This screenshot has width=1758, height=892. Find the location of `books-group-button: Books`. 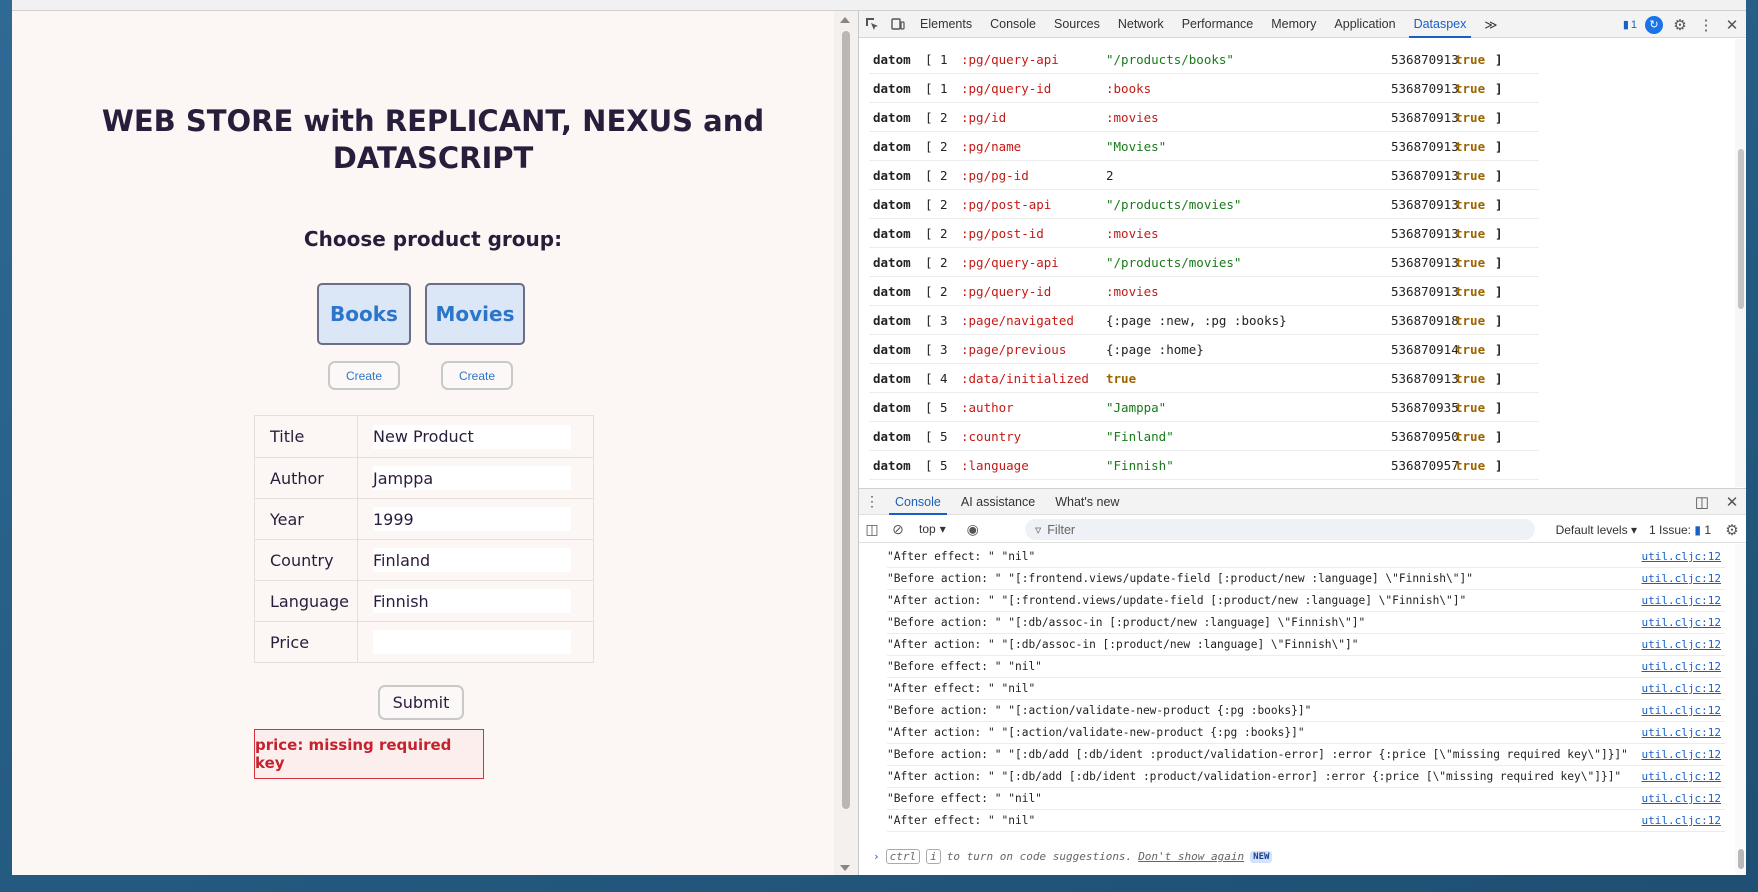

books-group-button: Books is located at coordinates (364, 314).